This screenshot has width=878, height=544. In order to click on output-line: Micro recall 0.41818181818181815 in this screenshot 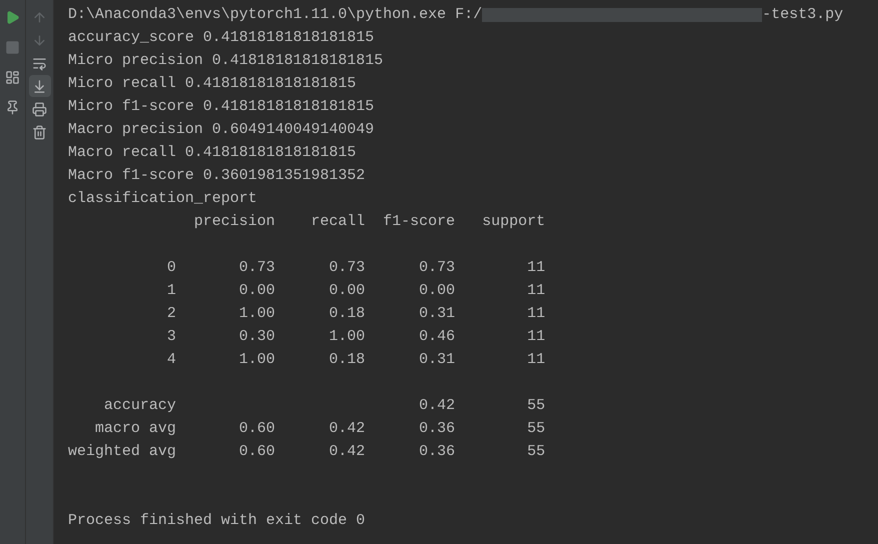, I will do `click(212, 84)`.